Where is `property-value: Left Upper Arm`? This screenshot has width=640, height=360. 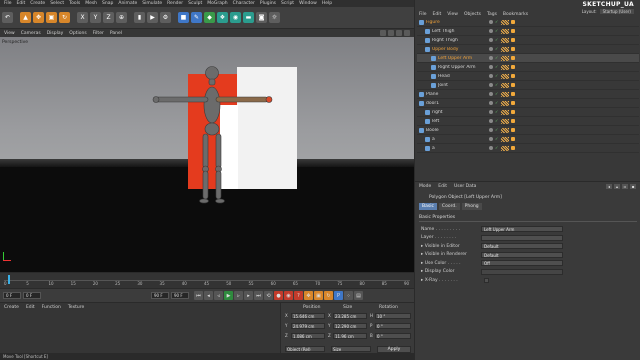 property-value: Left Upper Arm is located at coordinates (522, 229).